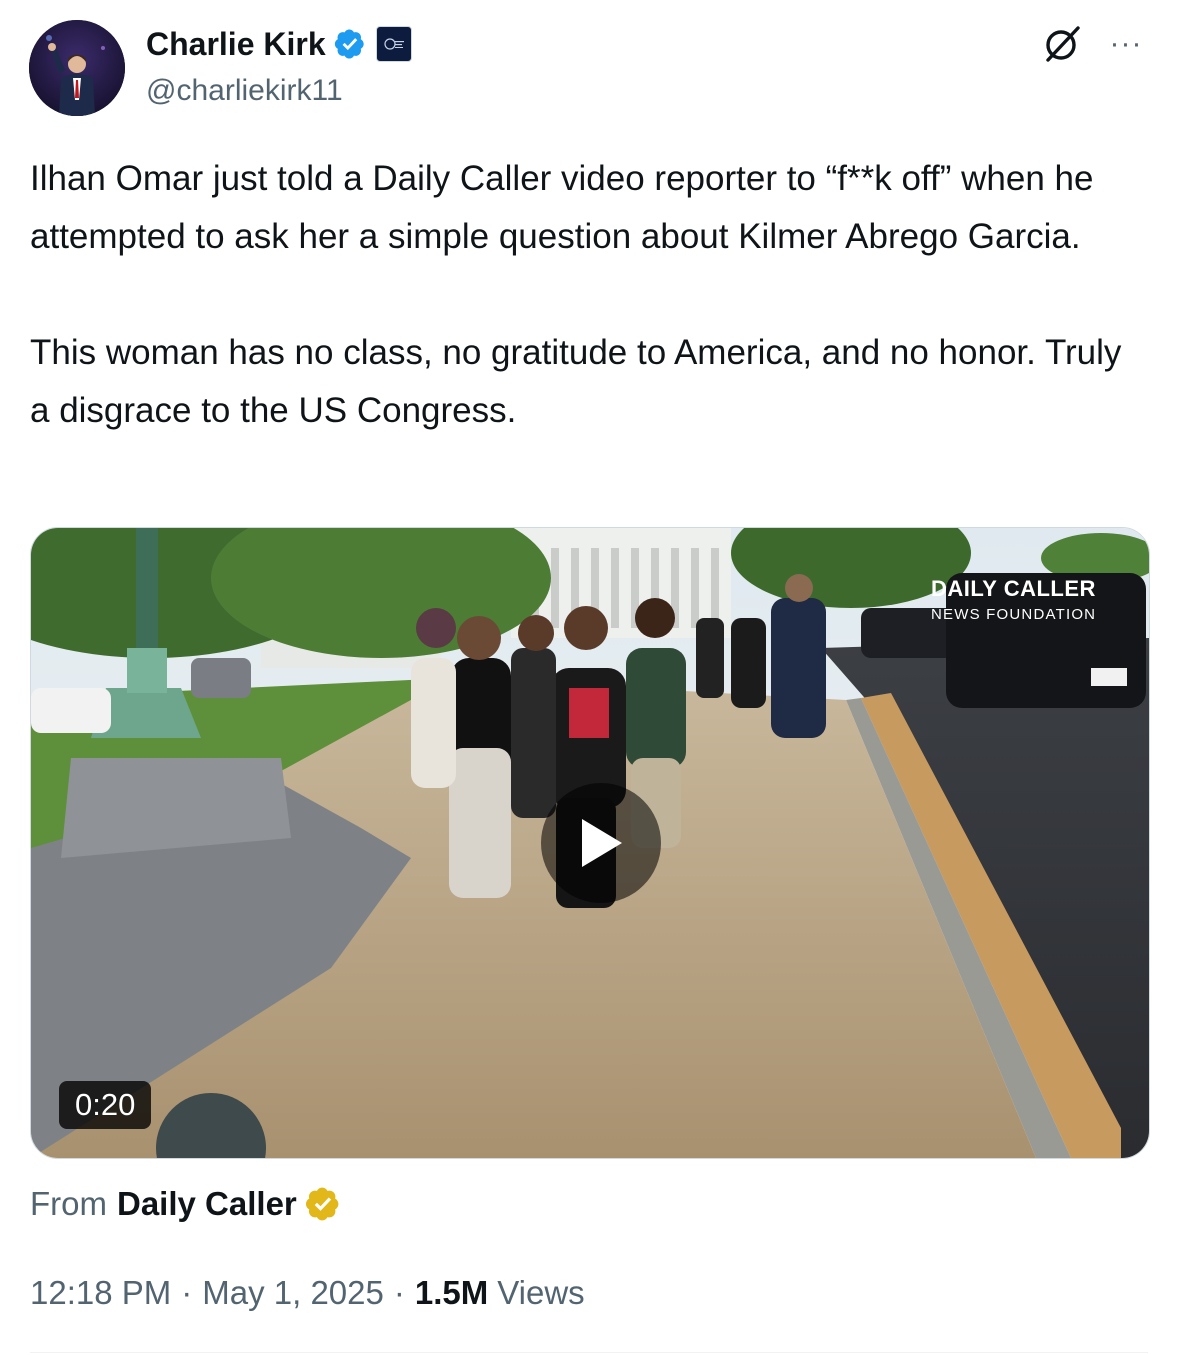 The height and width of the screenshot is (1355, 1184). I want to click on divider, so click(589, 1352).